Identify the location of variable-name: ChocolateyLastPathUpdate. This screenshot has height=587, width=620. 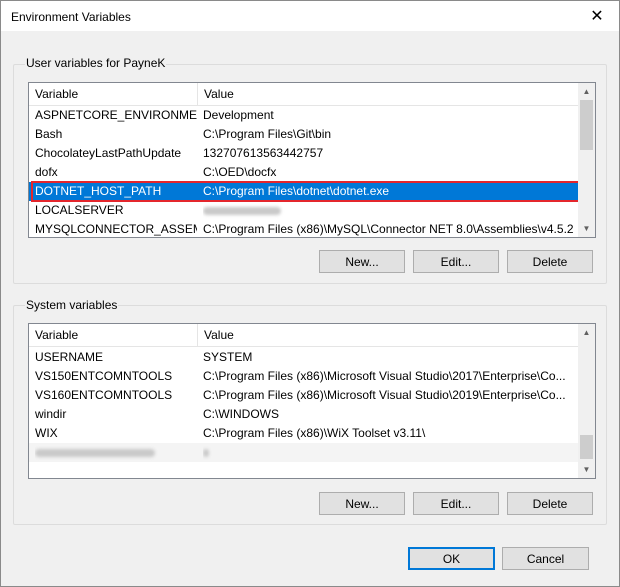
(108, 153).